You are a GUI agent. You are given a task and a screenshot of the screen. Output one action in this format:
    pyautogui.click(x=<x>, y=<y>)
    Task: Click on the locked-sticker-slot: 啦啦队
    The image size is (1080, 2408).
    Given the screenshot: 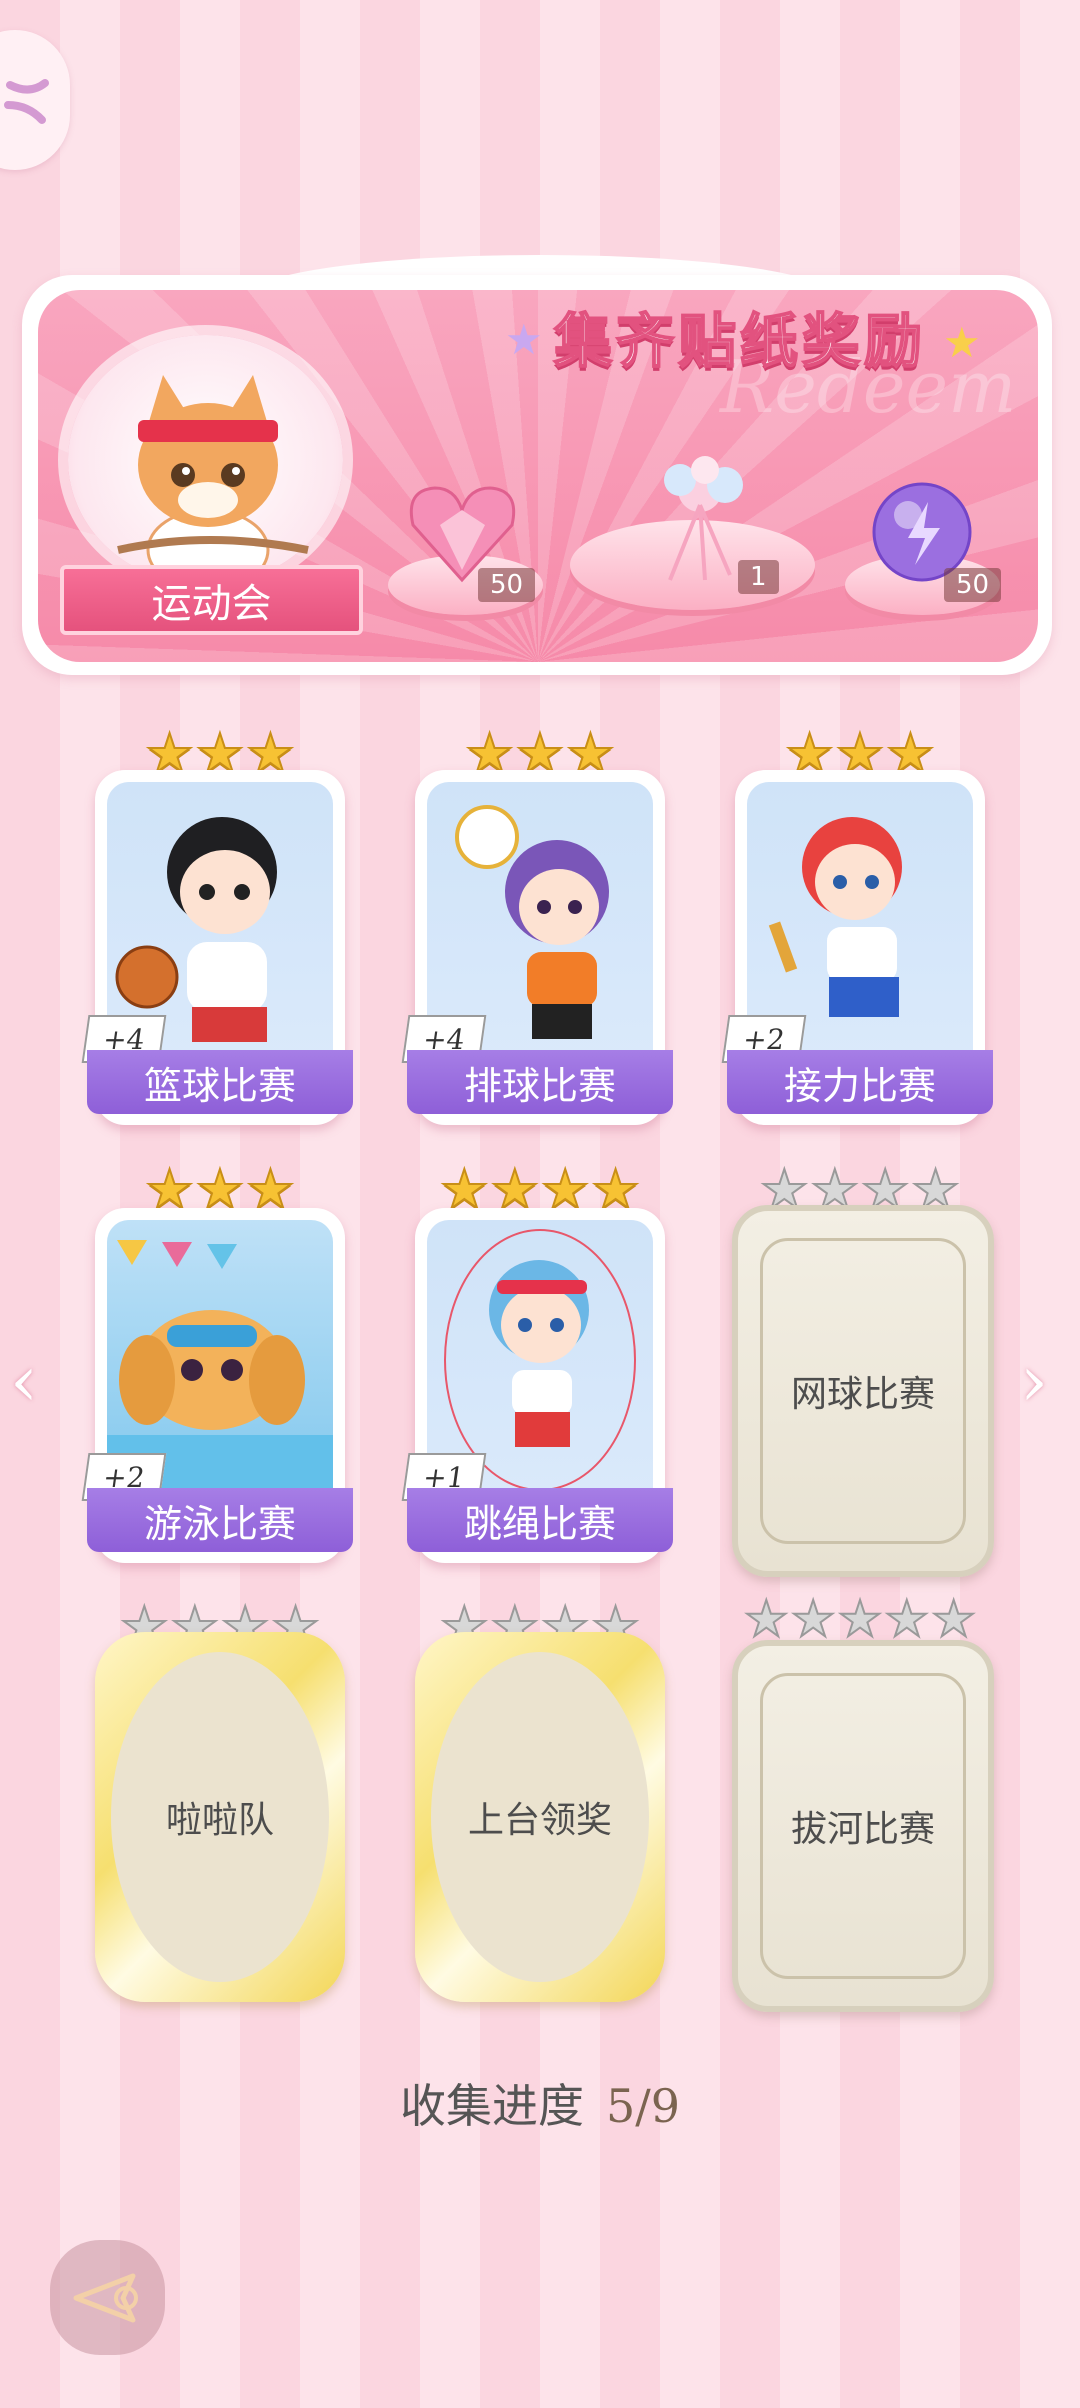 What is the action you would take?
    pyautogui.click(x=220, y=1817)
    